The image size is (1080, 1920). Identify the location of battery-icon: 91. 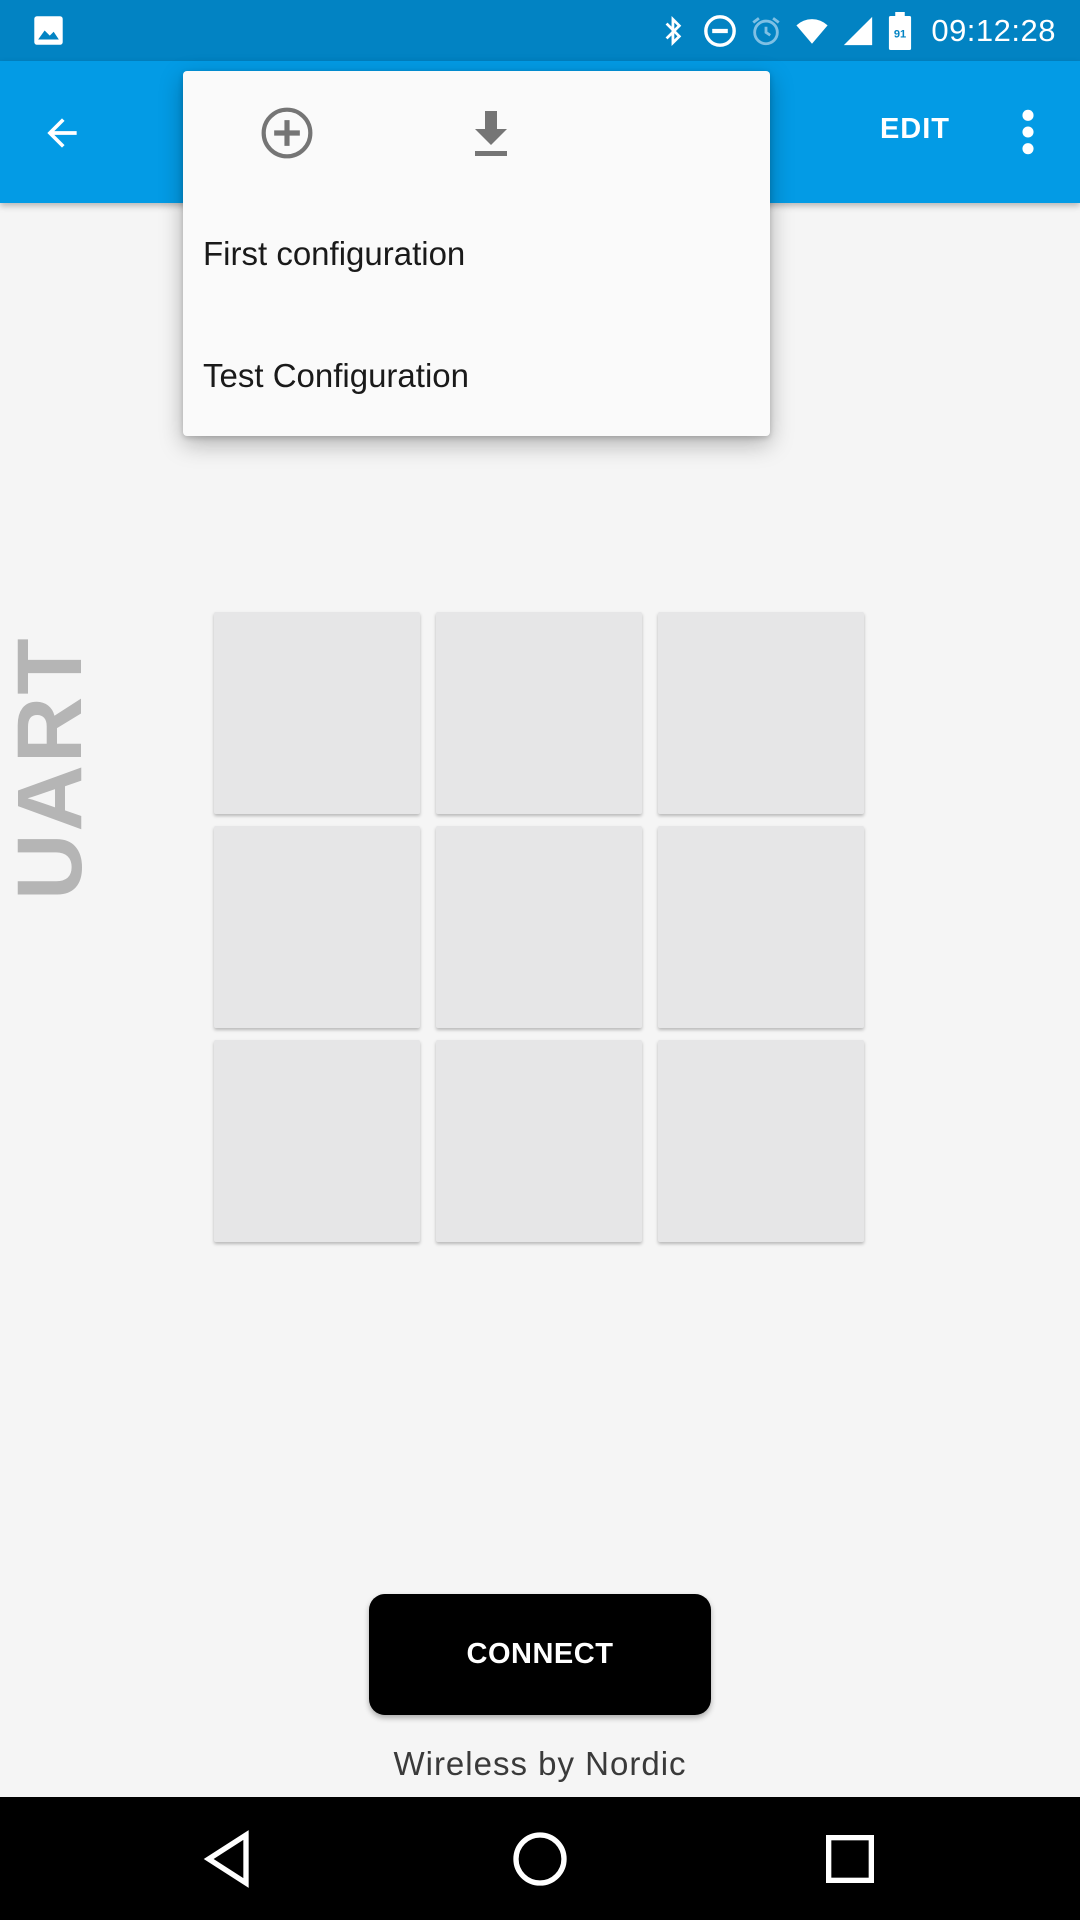
(900, 30).